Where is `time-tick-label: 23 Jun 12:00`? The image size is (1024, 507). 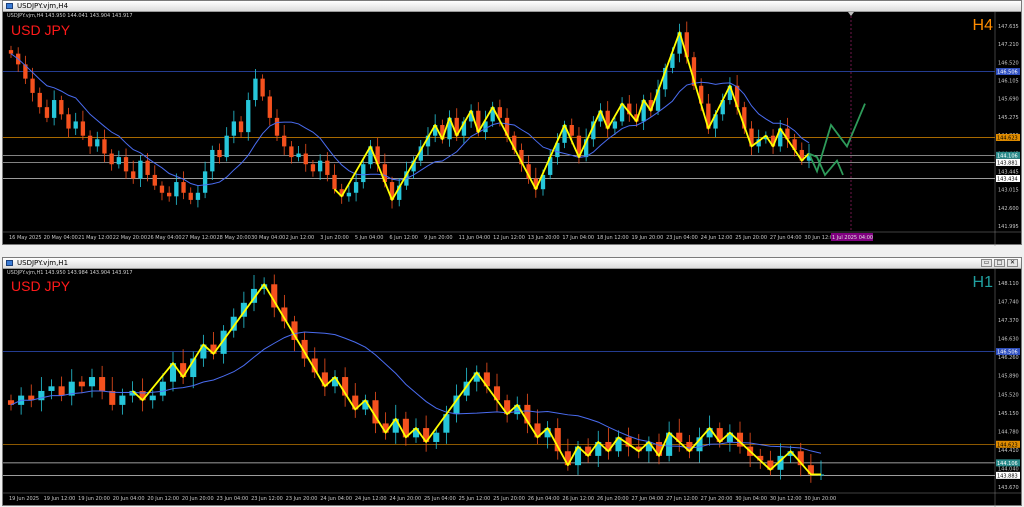 time-tick-label: 23 Jun 12:00 is located at coordinates (267, 499).